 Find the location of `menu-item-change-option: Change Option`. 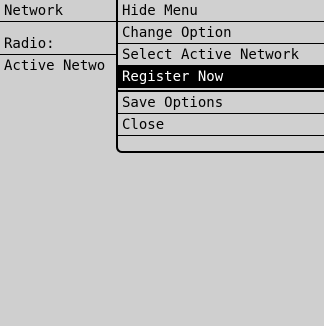

menu-item-change-option: Change Option is located at coordinates (221, 33).